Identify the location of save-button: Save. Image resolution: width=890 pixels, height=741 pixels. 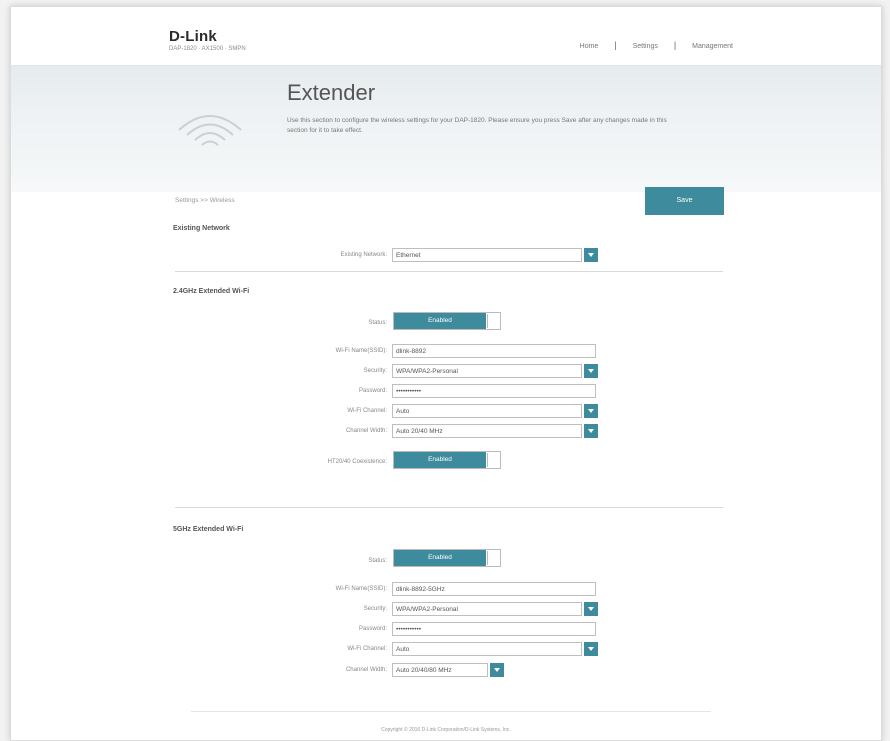
(684, 201).